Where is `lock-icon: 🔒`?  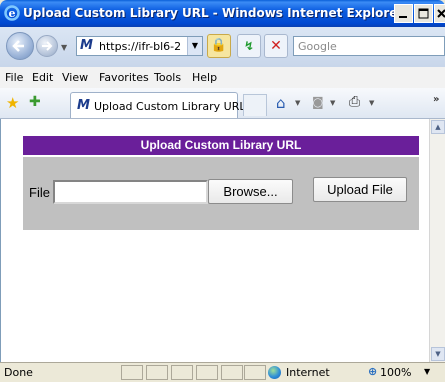
lock-icon: 🔒 is located at coordinates (219, 45).